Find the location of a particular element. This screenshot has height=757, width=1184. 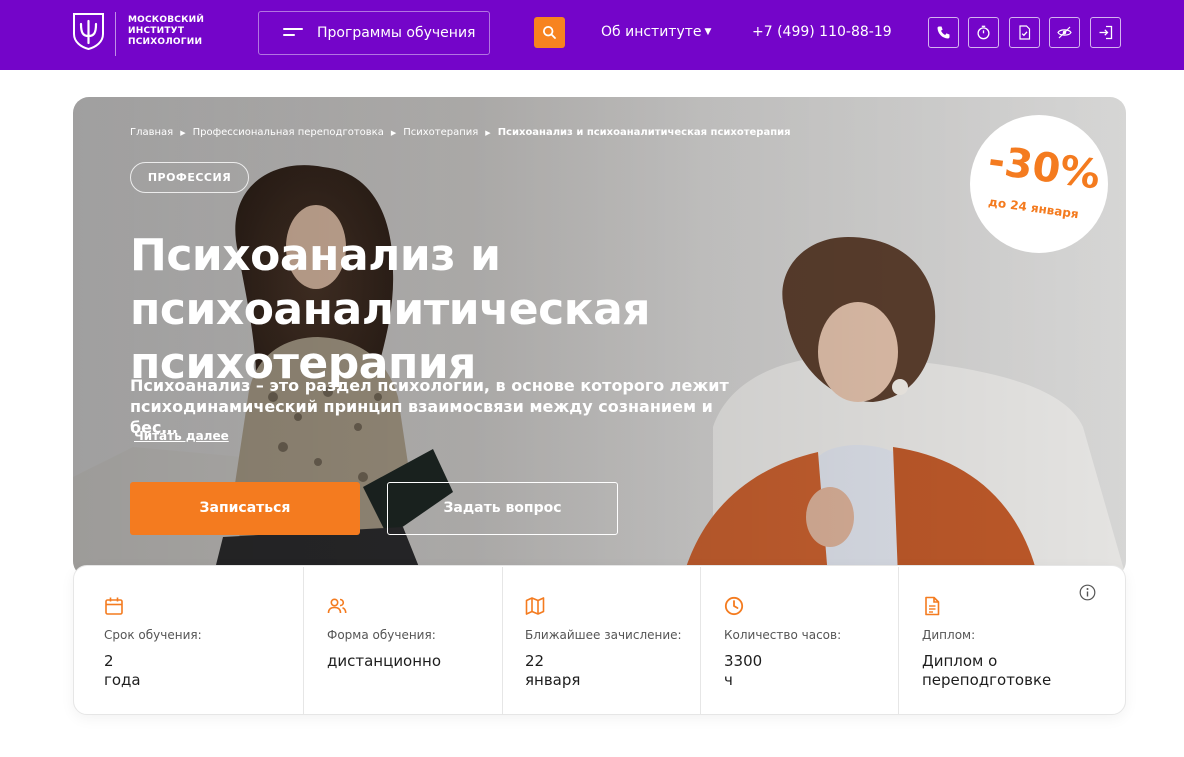

info-value: 2 года is located at coordinates (122, 670).